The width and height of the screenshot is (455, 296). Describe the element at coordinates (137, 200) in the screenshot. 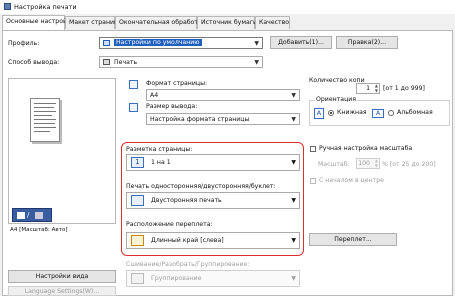

I see `duplex-icon` at that location.